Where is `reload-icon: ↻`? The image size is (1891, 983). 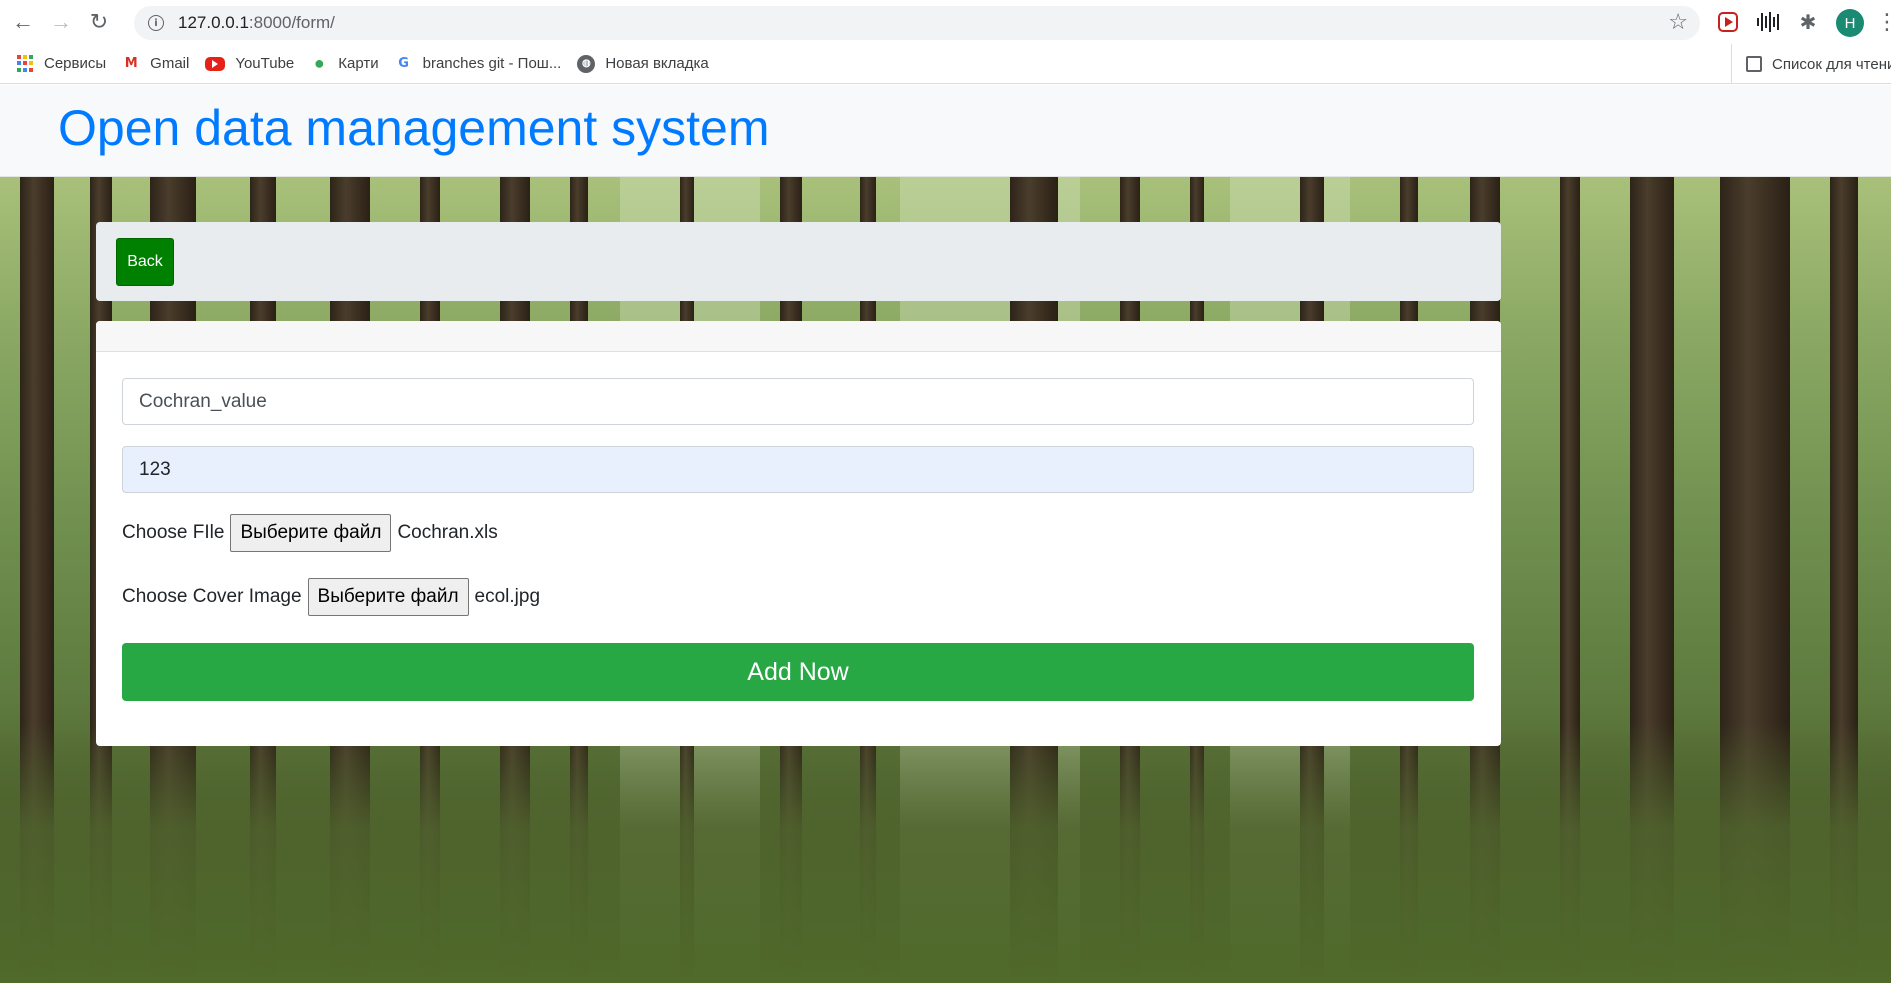
reload-icon: ↻ is located at coordinates (99, 22).